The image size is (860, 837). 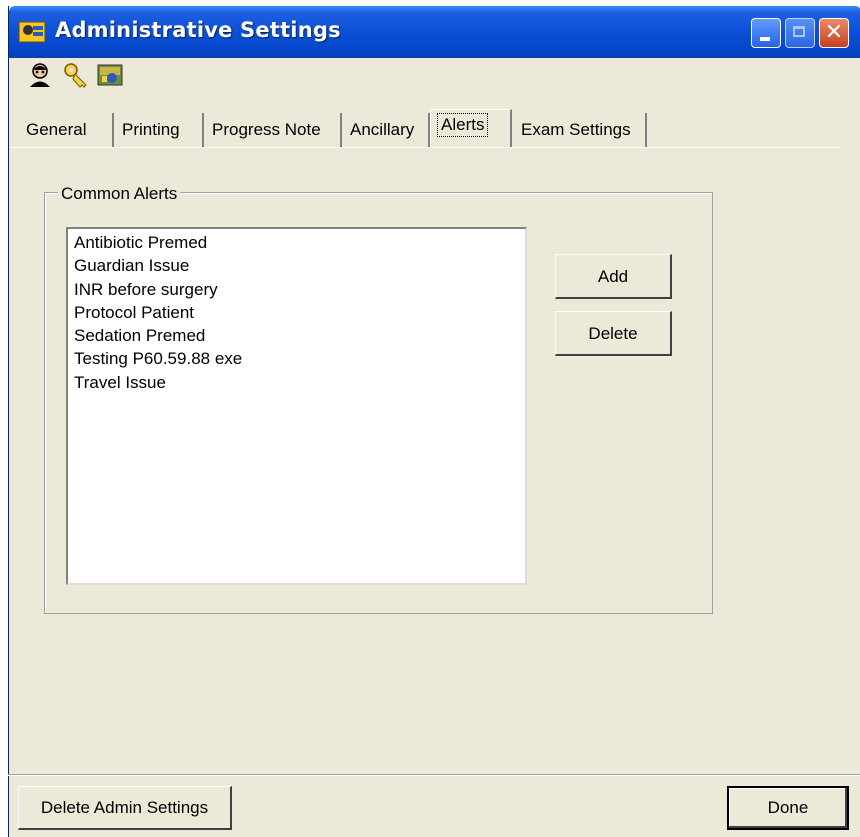 I want to click on tab-general: General, so click(x=67, y=130).